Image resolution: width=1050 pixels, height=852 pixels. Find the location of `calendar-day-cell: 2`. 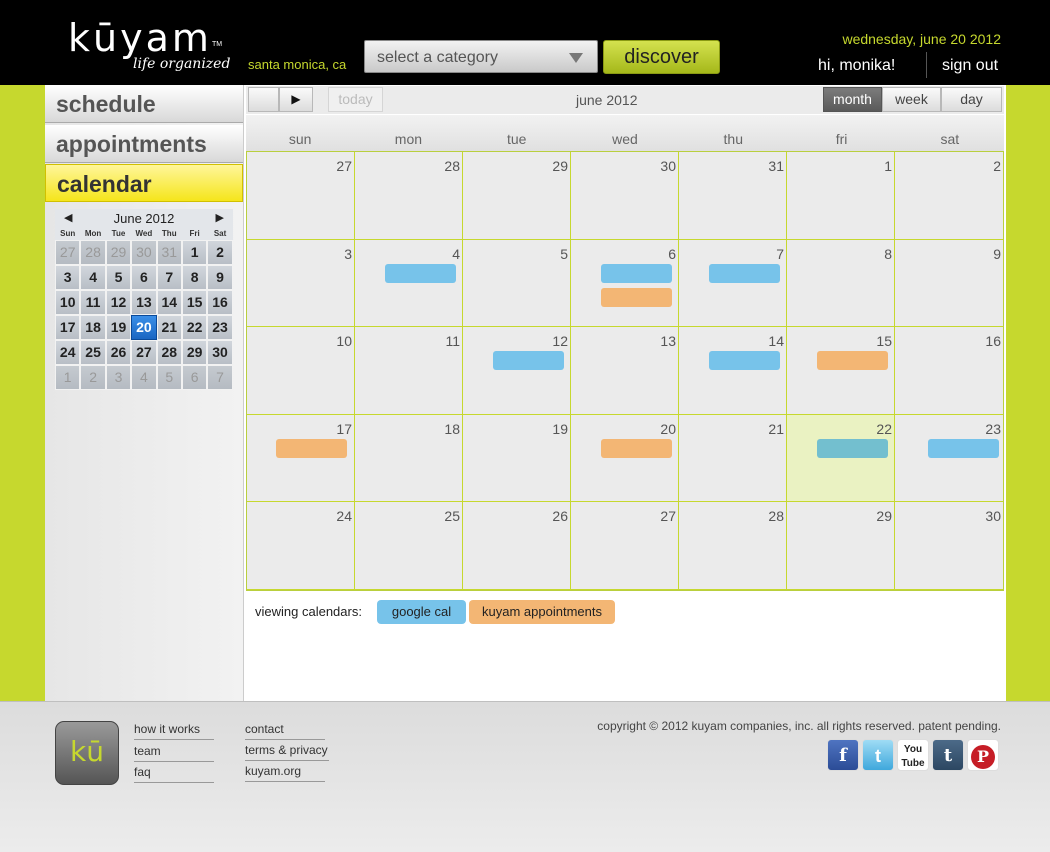

calendar-day-cell: 2 is located at coordinates (949, 196).